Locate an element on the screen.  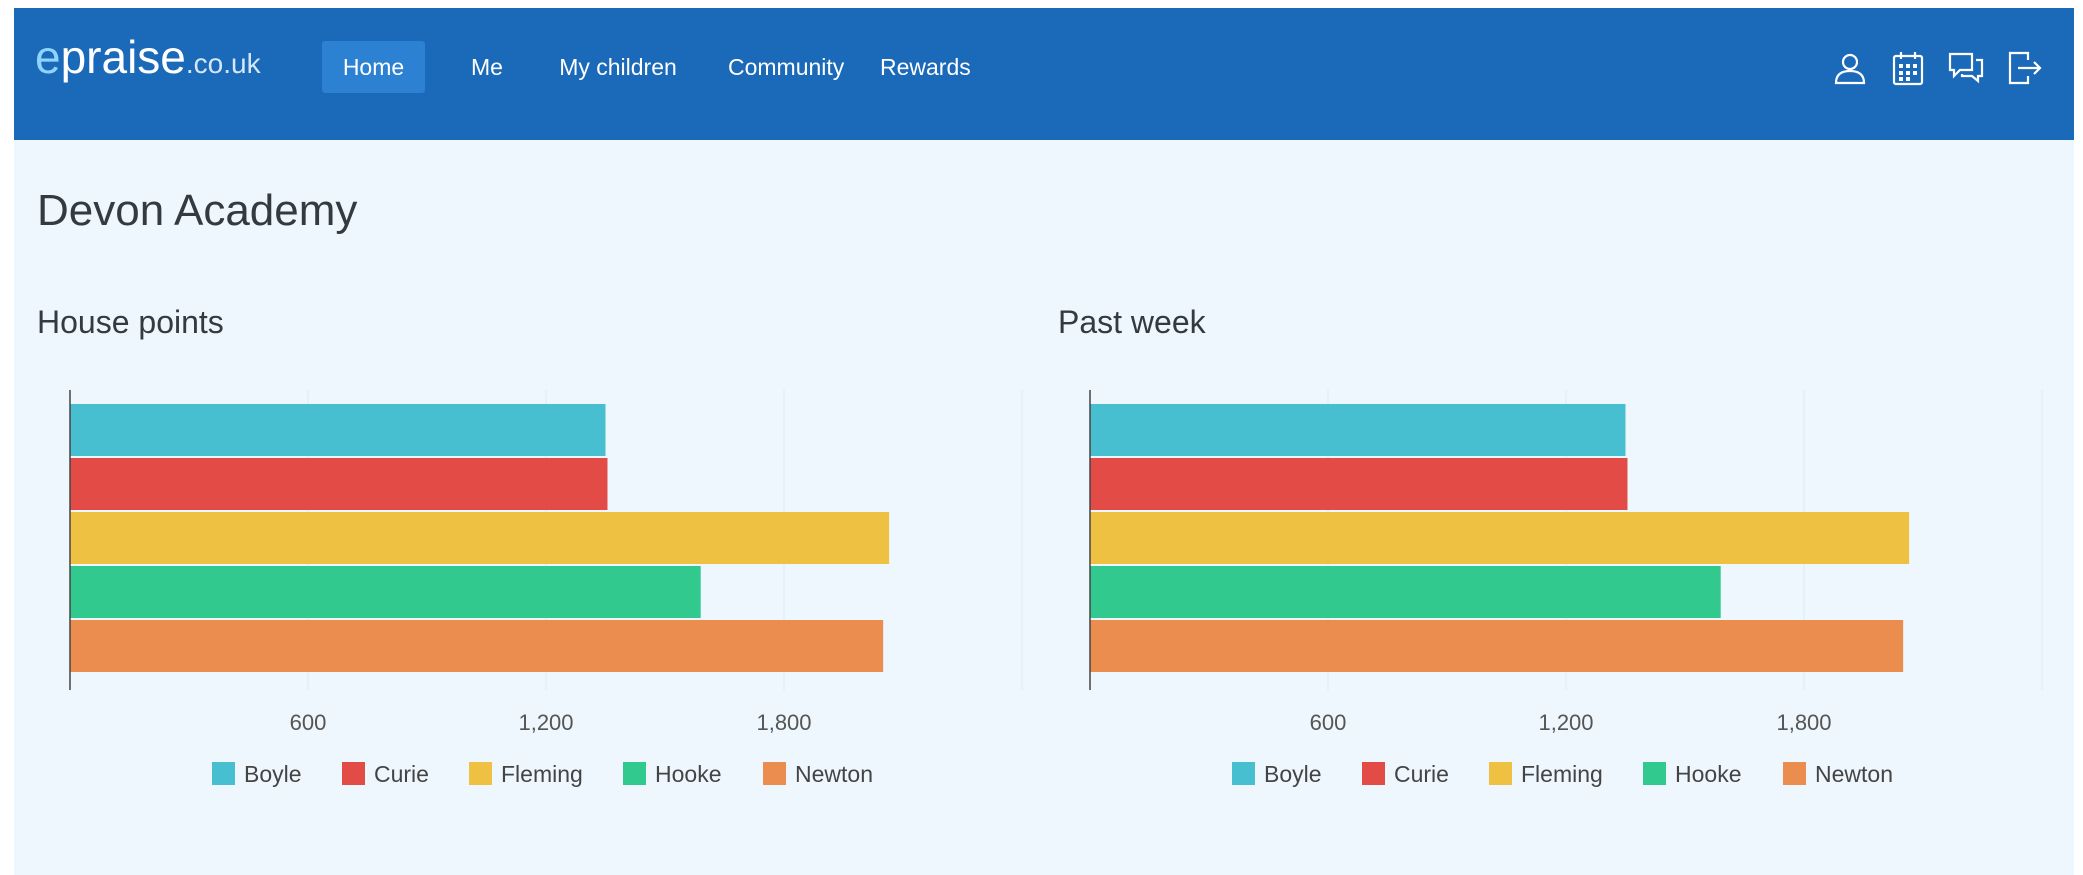
nav-rewards: Rewards is located at coordinates (920, 67).